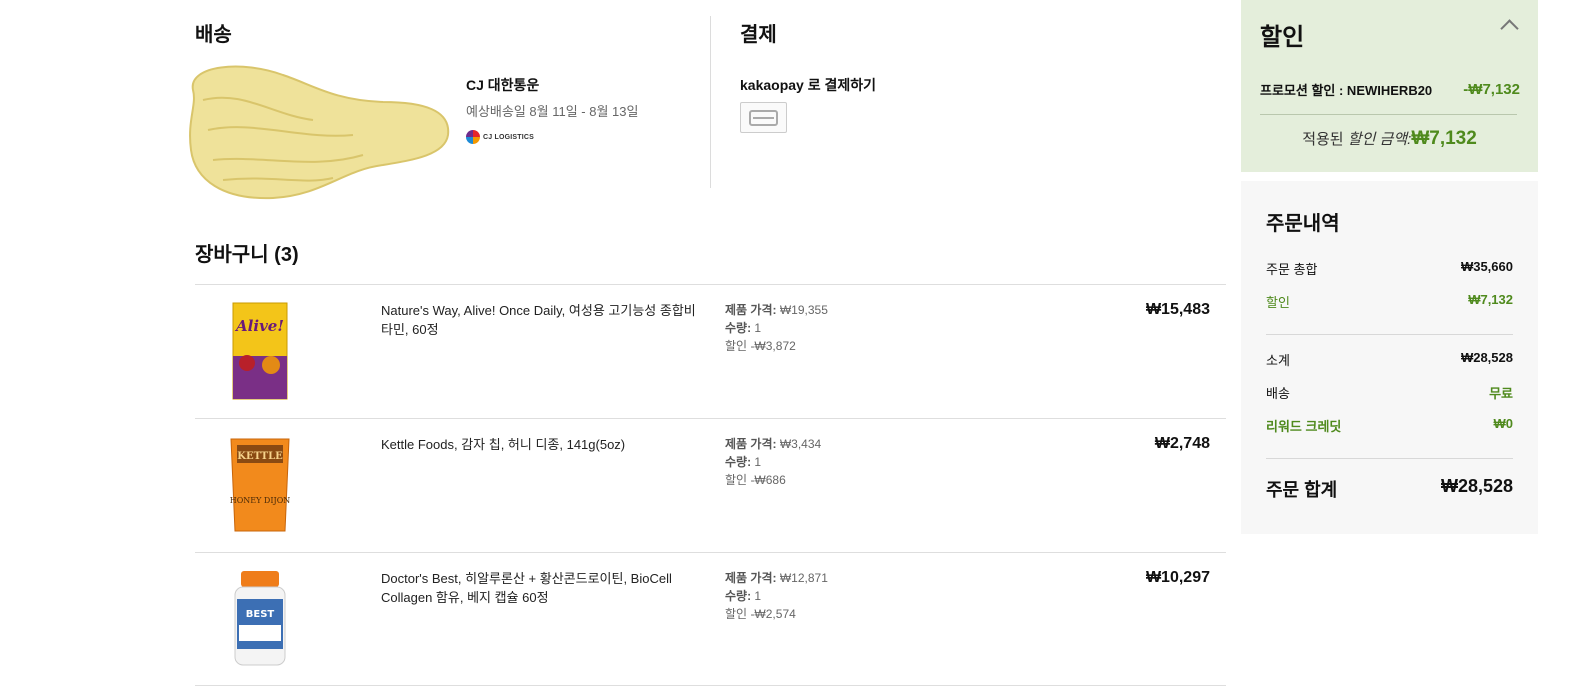 The height and width of the screenshot is (695, 1582). I want to click on item-total: ₩2,748, so click(1182, 443).